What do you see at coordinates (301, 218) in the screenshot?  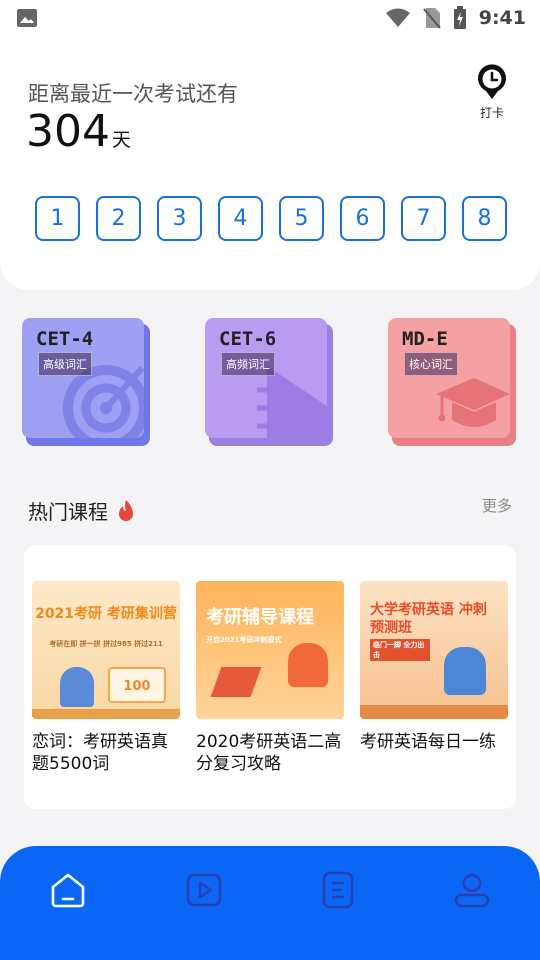 I see `day-button-5: 5` at bounding box center [301, 218].